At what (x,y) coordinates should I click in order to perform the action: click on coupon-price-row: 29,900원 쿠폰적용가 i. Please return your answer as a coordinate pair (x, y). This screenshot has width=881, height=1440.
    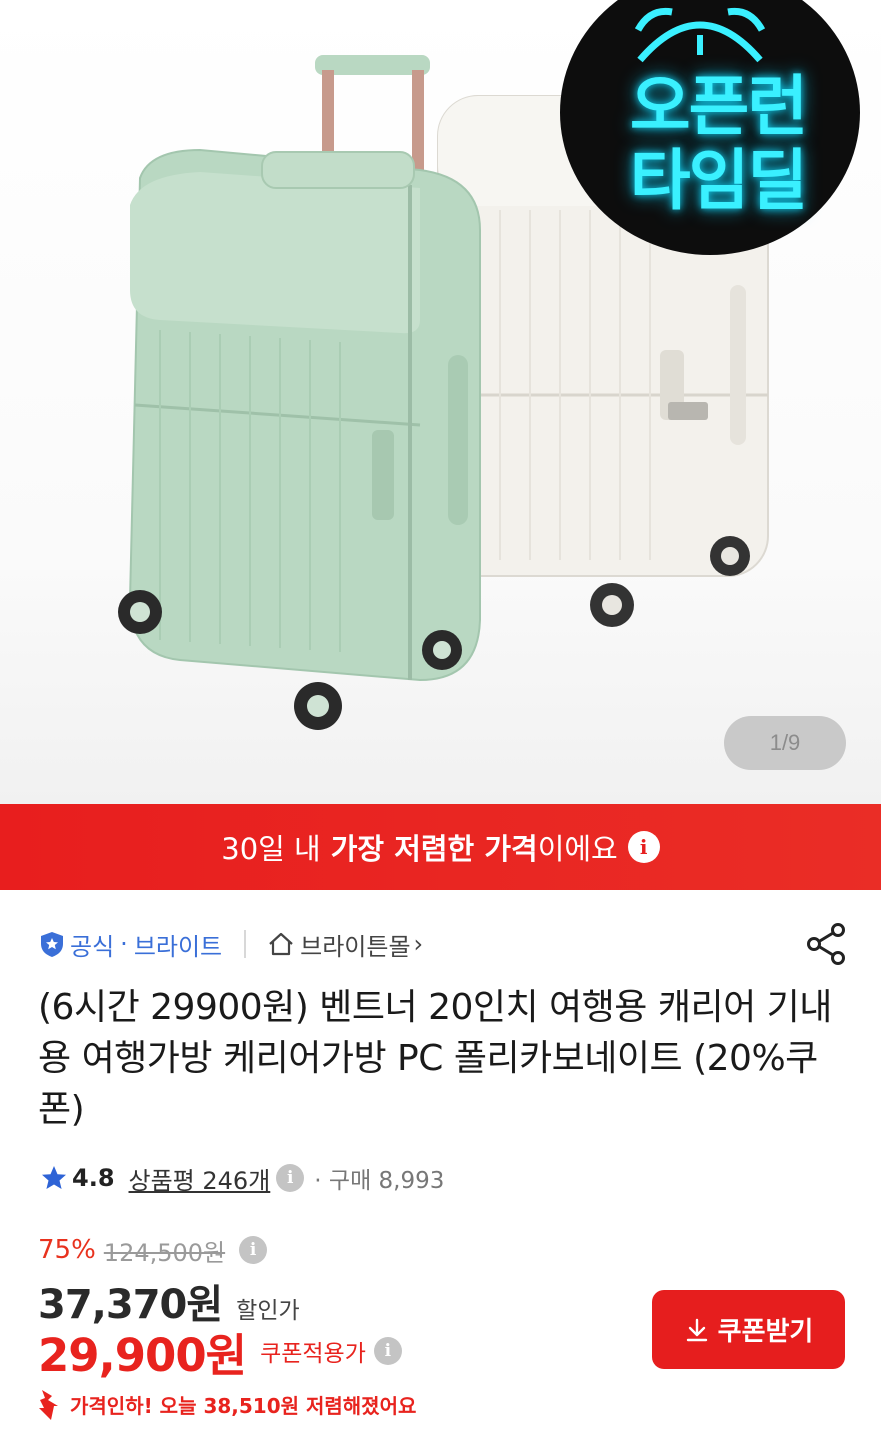
    Looking at the image, I should click on (220, 1353).